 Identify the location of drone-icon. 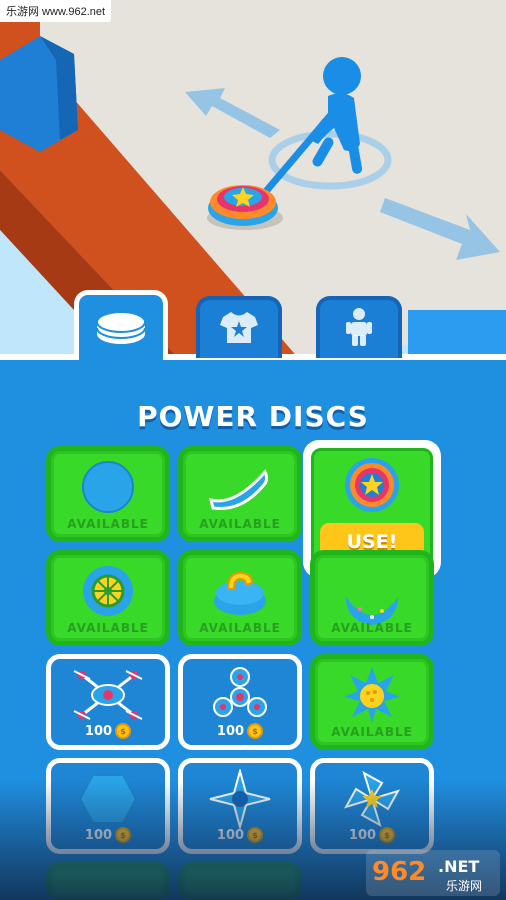
(108, 695).